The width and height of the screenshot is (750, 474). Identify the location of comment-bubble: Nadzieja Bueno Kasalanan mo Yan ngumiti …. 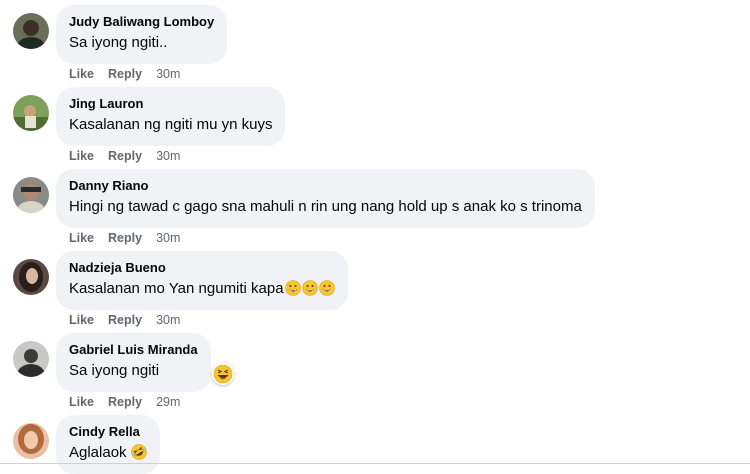
(202, 280).